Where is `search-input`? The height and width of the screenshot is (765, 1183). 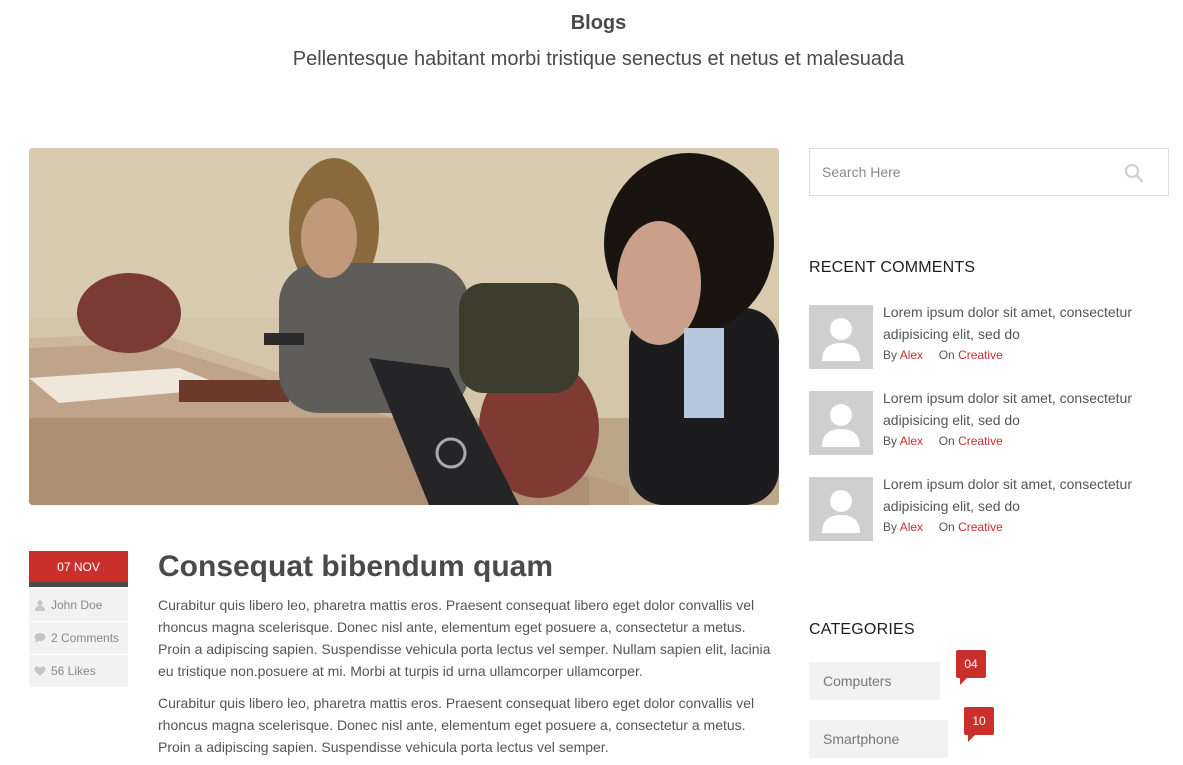 search-input is located at coordinates (960, 172).